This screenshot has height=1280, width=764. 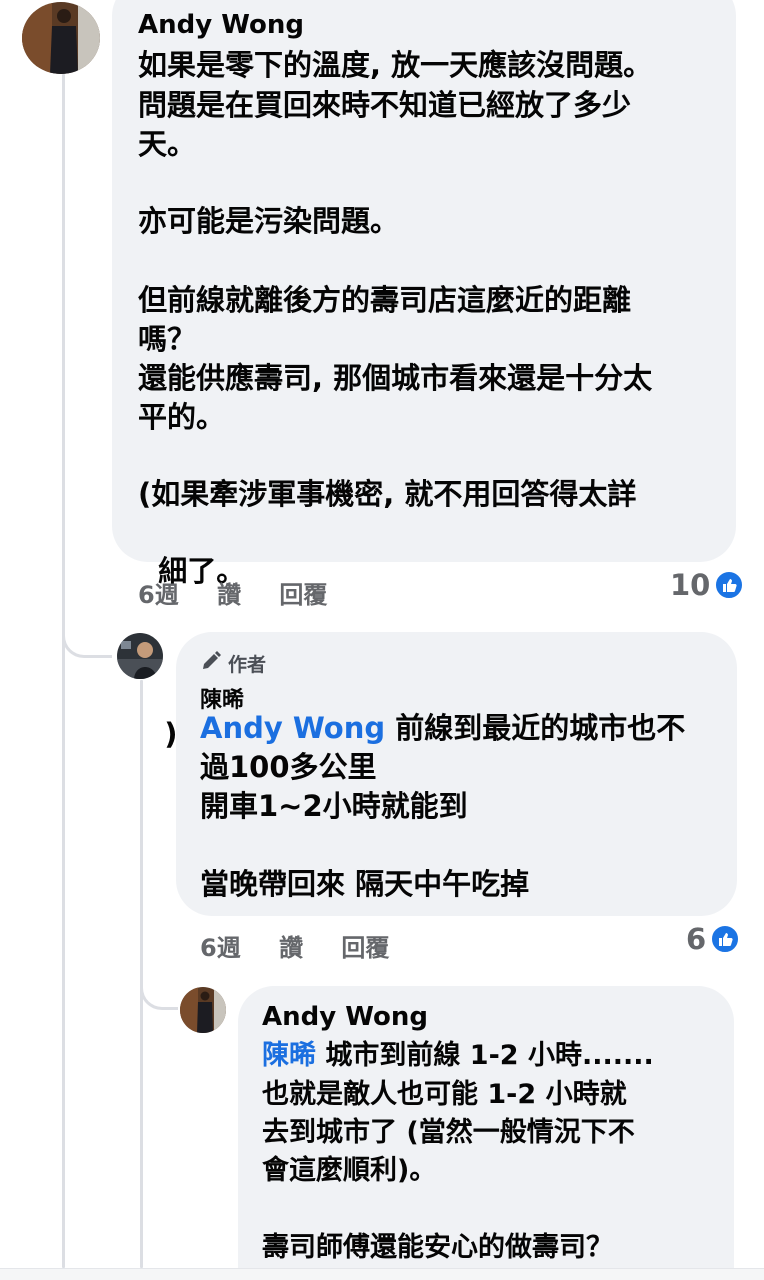 I want to click on comment-line: 會這麼順利)。, so click(x=349, y=1170).